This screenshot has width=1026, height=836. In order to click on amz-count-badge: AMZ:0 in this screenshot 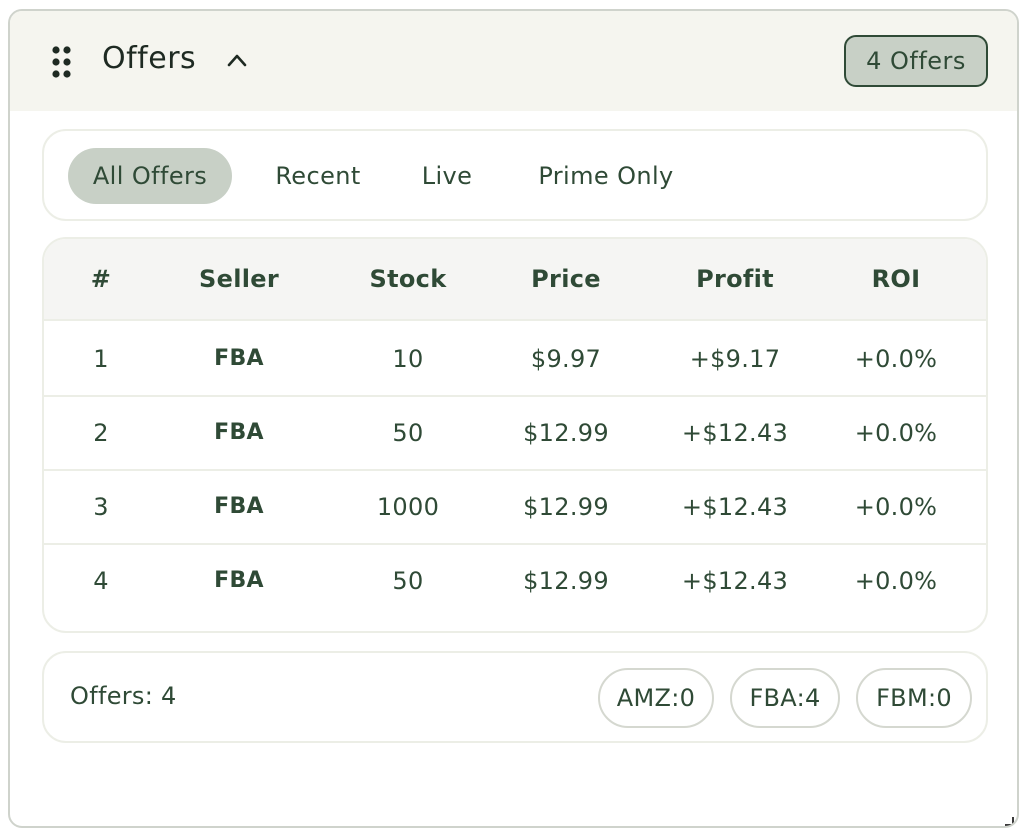, I will do `click(656, 698)`.